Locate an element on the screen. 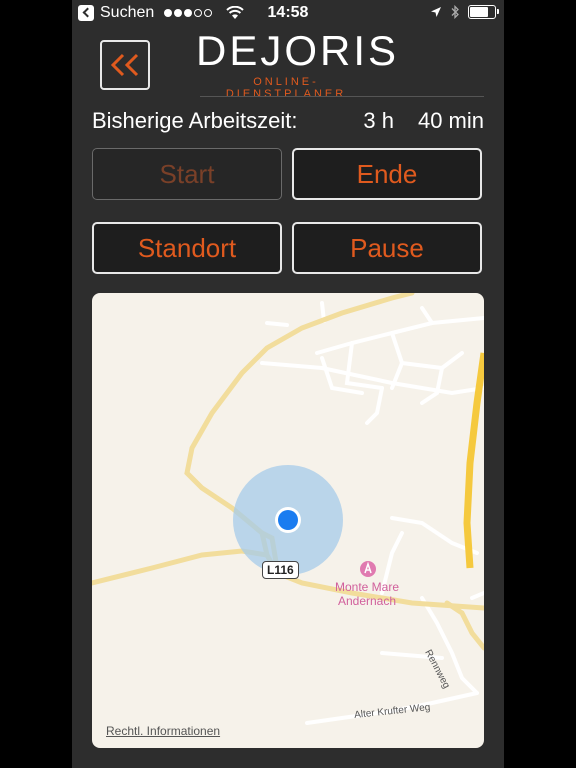 This screenshot has height=768, width=576. highway is located at coordinates (473, 460).